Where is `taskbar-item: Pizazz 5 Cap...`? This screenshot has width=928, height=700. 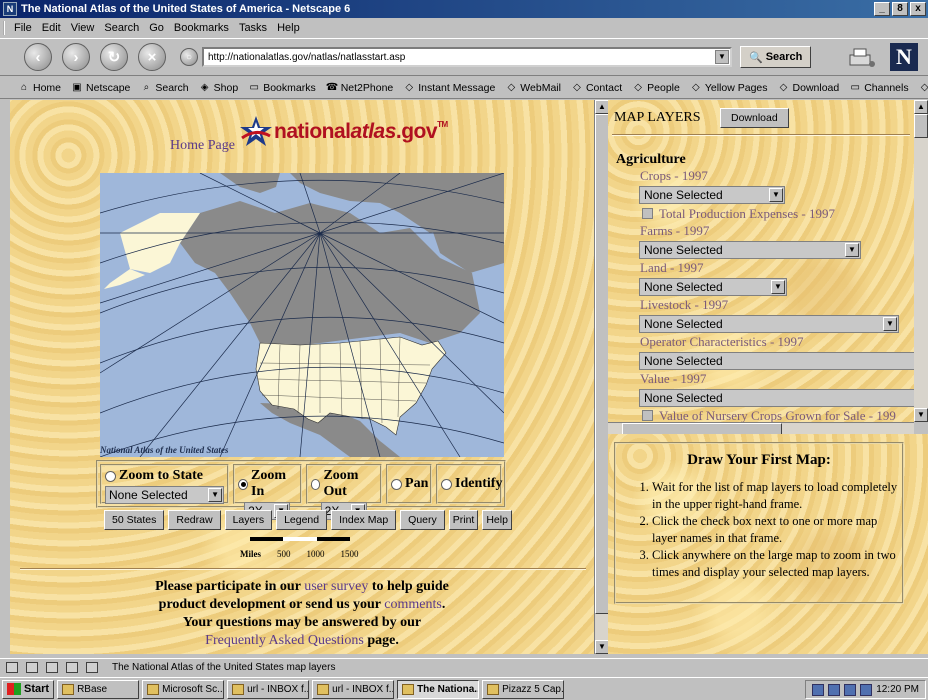 taskbar-item: Pizazz 5 Cap... is located at coordinates (523, 689).